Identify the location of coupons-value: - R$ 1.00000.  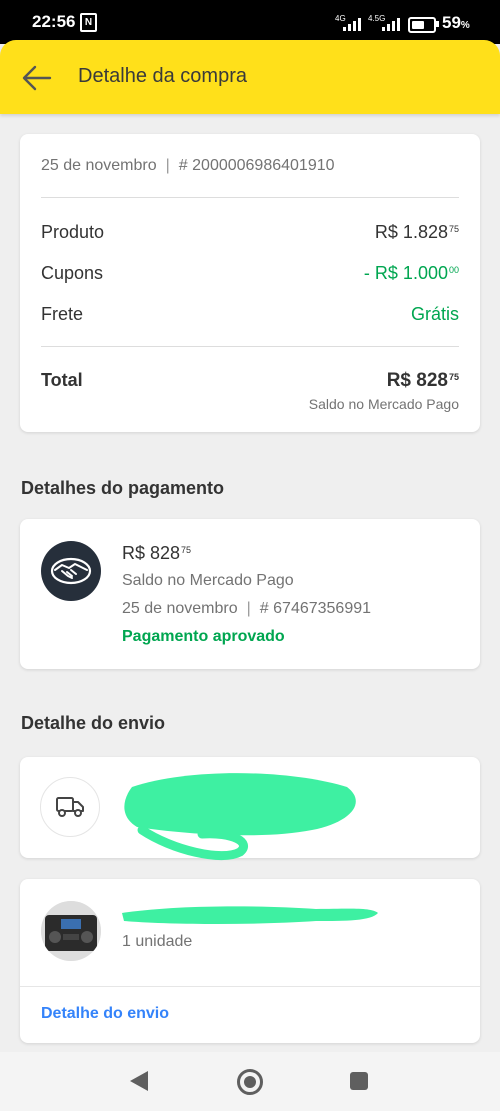
(411, 273).